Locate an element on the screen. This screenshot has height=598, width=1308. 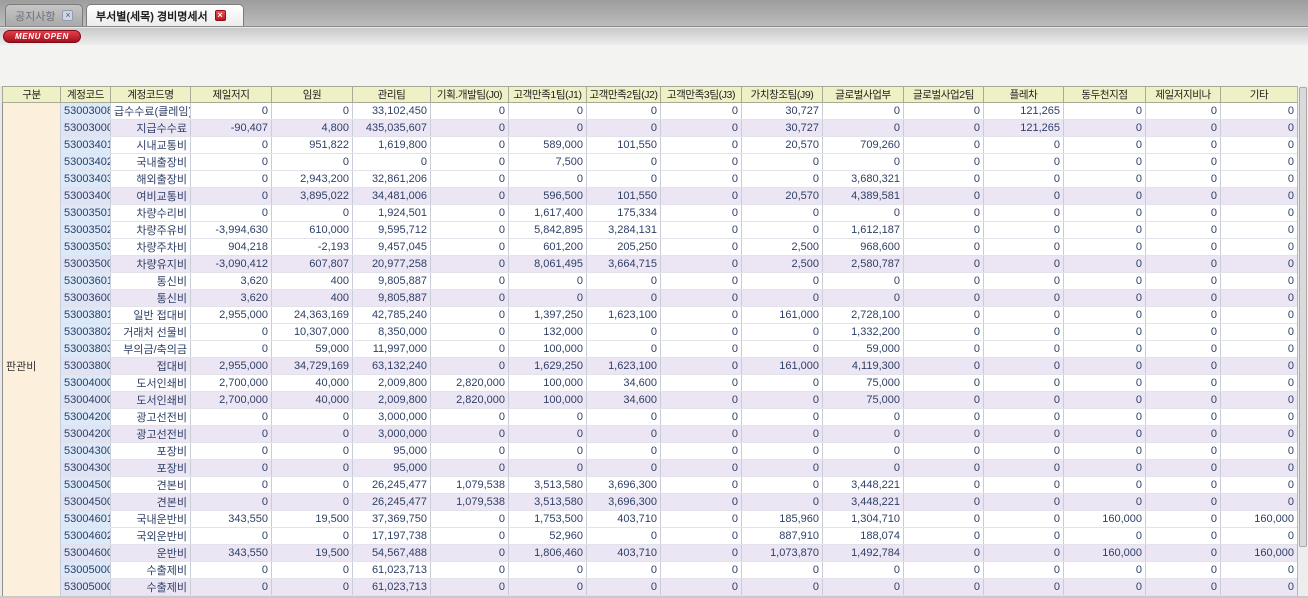
amount-cell: 9,595,712 is located at coordinates (391, 230).